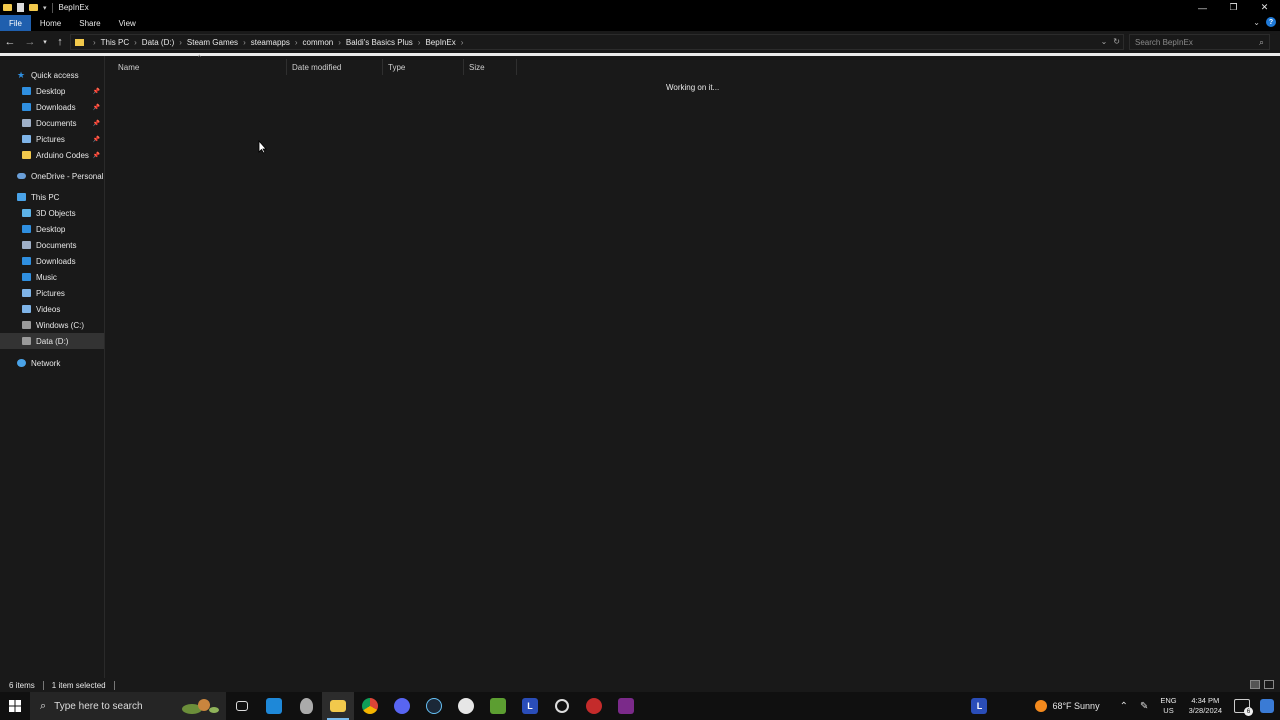 This screenshot has width=1280, height=720. I want to click on breadcrumb-steamapps: steamapps, so click(270, 42).